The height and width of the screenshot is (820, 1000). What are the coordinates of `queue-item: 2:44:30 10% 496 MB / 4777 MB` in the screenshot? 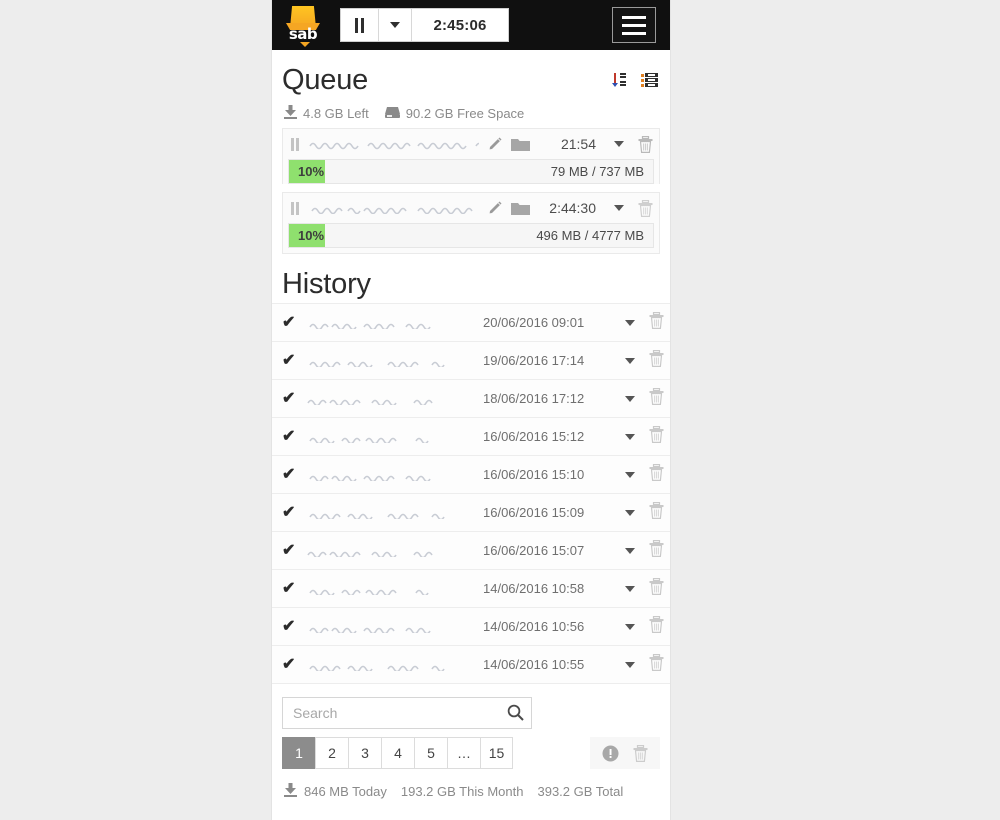 It's located at (471, 223).